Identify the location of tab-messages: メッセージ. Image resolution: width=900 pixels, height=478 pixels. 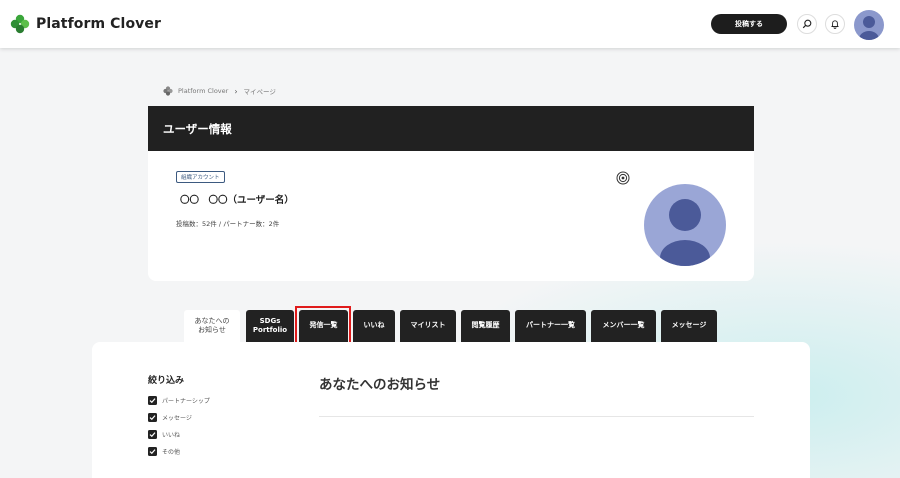
(689, 326).